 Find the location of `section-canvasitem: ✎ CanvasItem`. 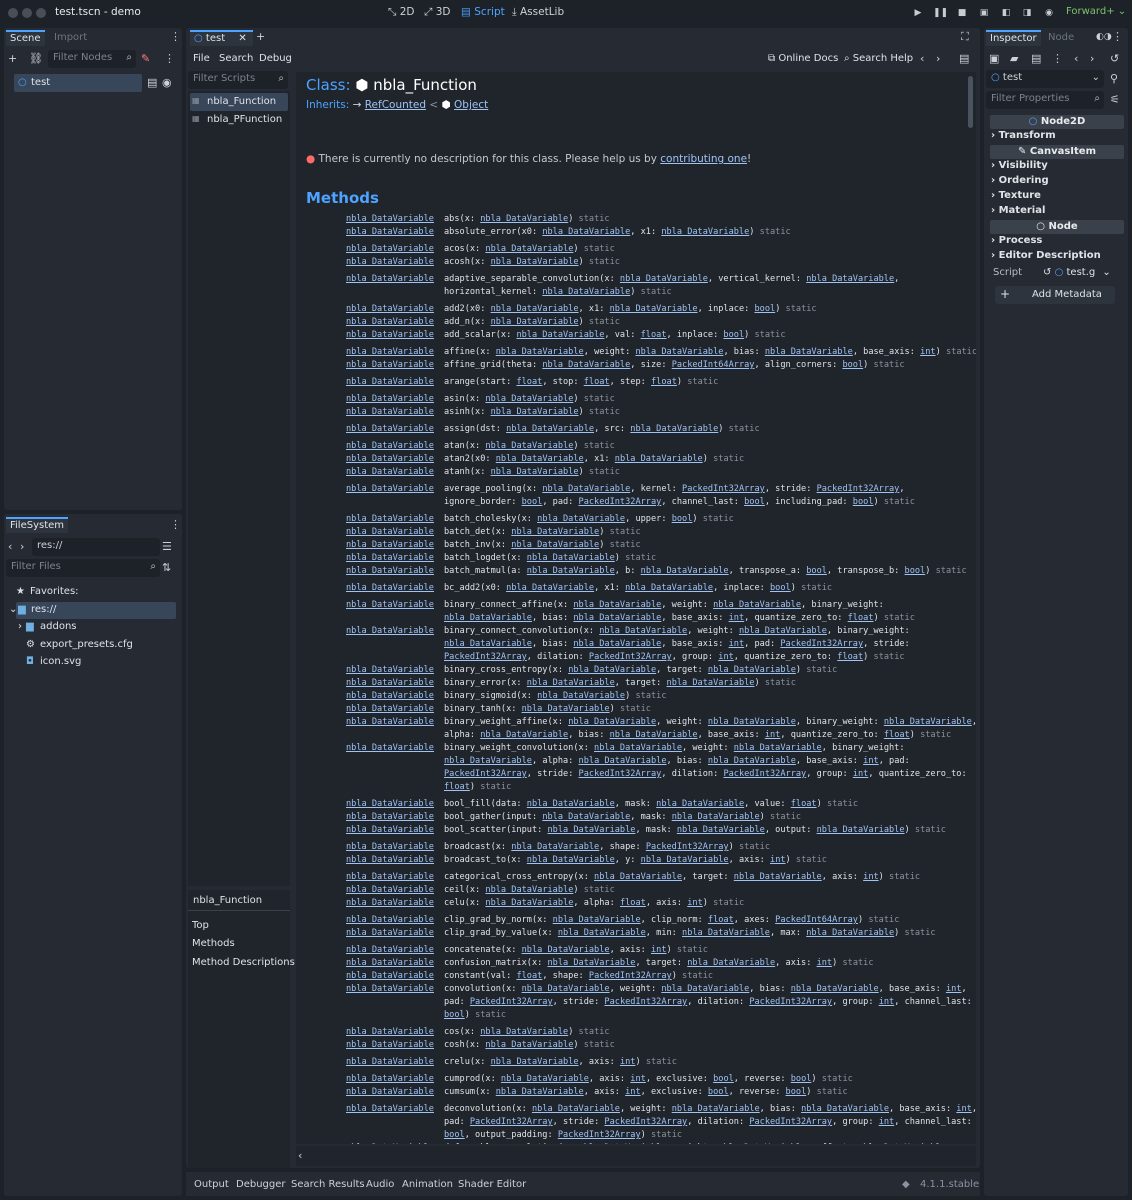

section-canvasitem: ✎ CanvasItem is located at coordinates (1057, 152).